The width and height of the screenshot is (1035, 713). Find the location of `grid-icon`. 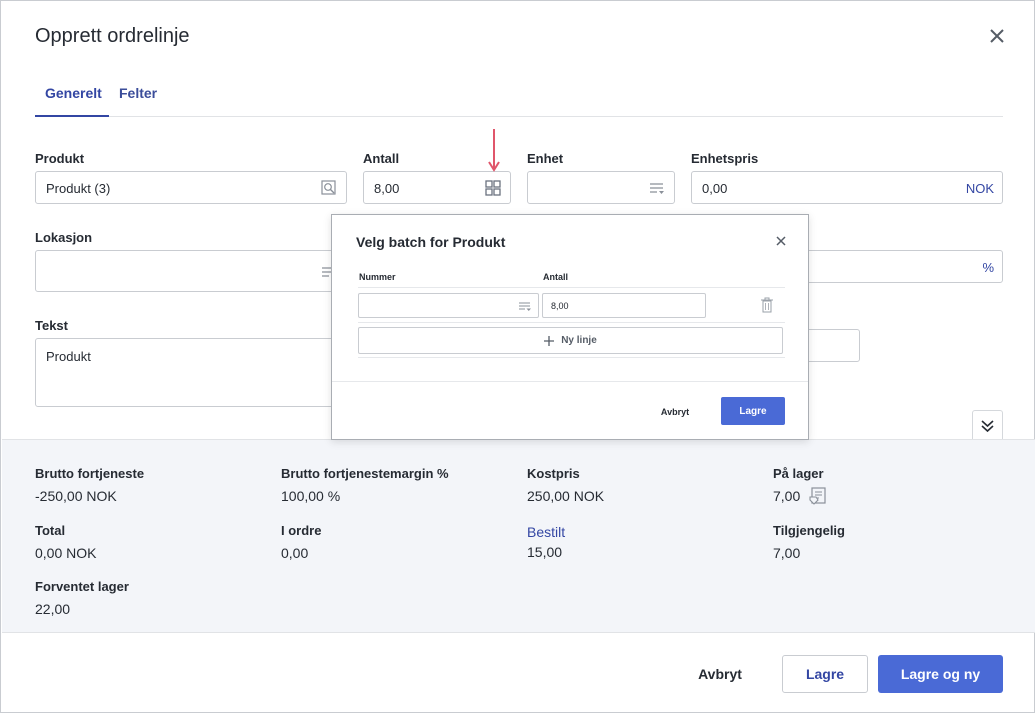

grid-icon is located at coordinates (493, 188).